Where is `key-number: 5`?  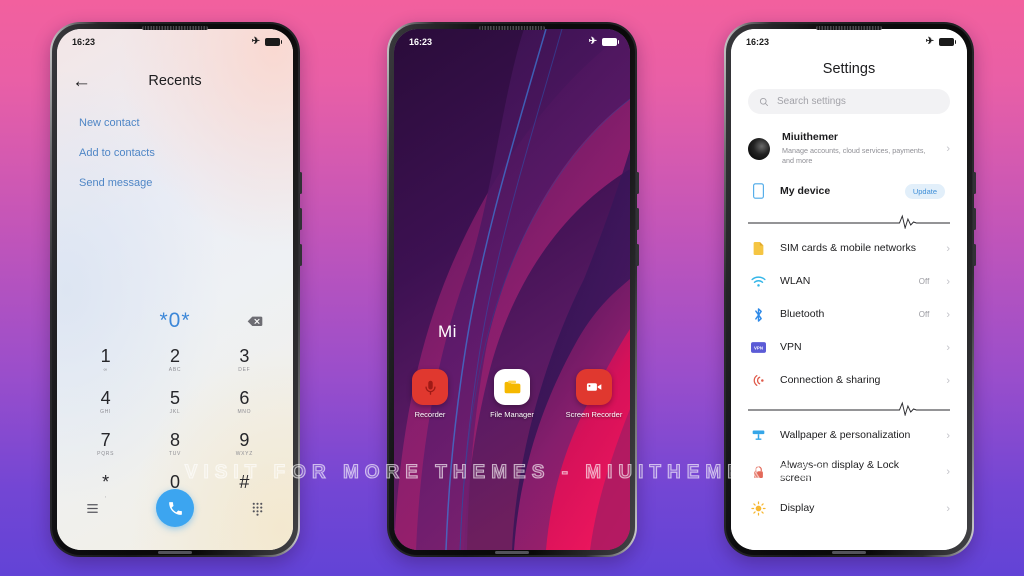 key-number: 5 is located at coordinates (174, 397).